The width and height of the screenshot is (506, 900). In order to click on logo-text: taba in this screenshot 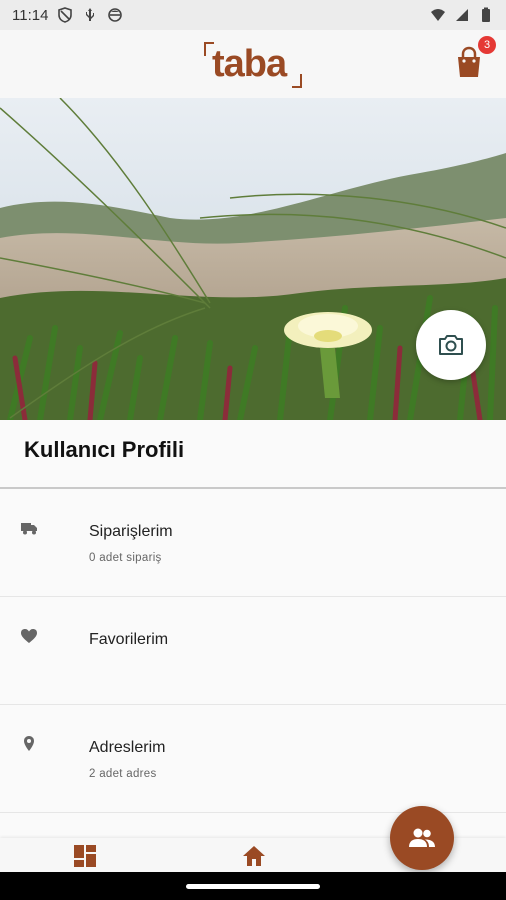, I will do `click(249, 64)`.